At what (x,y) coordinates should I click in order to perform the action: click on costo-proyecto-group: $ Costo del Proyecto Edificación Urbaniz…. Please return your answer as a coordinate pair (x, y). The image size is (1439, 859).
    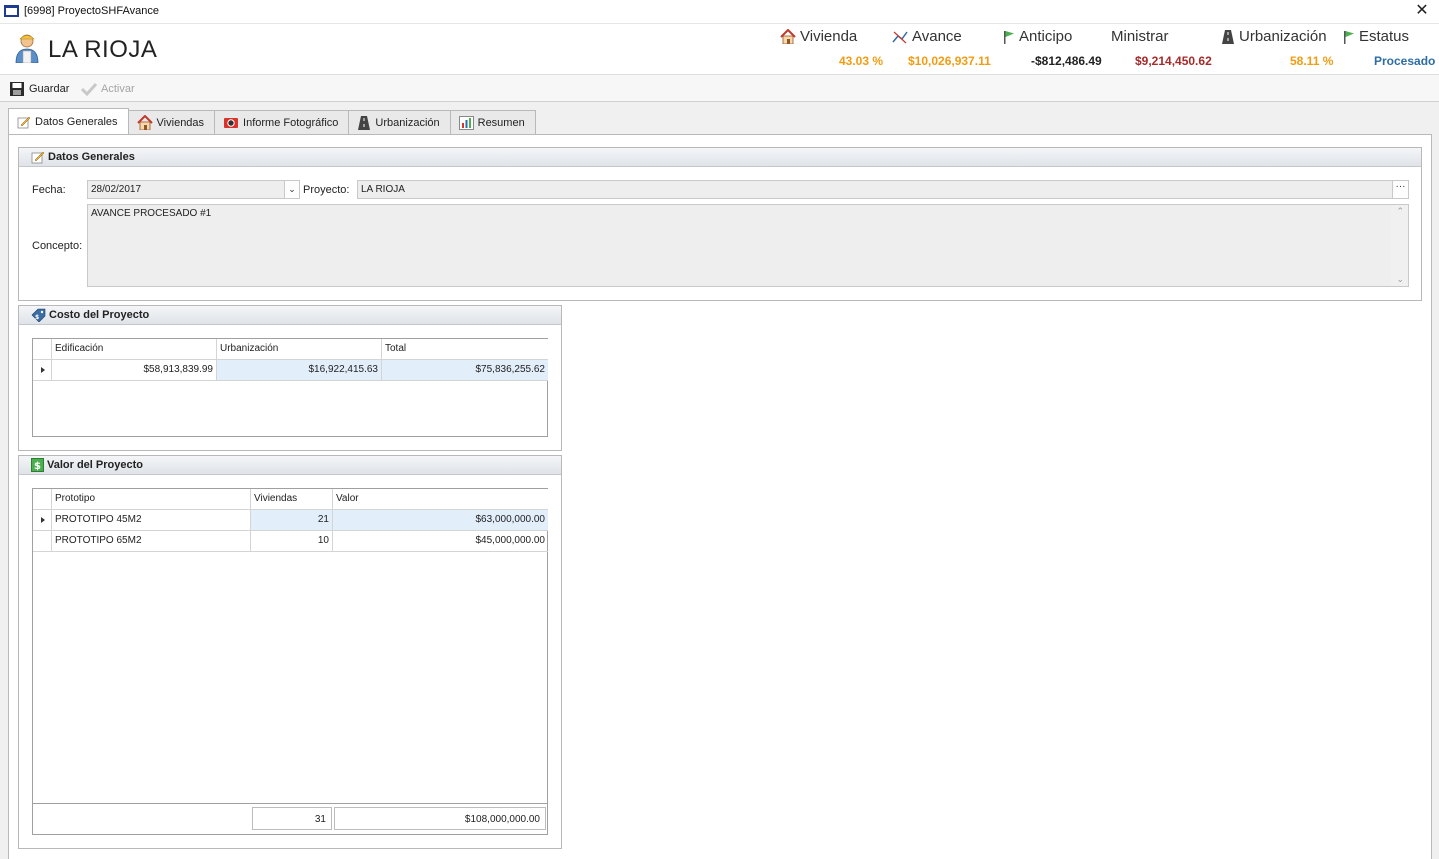
    Looking at the image, I should click on (290, 378).